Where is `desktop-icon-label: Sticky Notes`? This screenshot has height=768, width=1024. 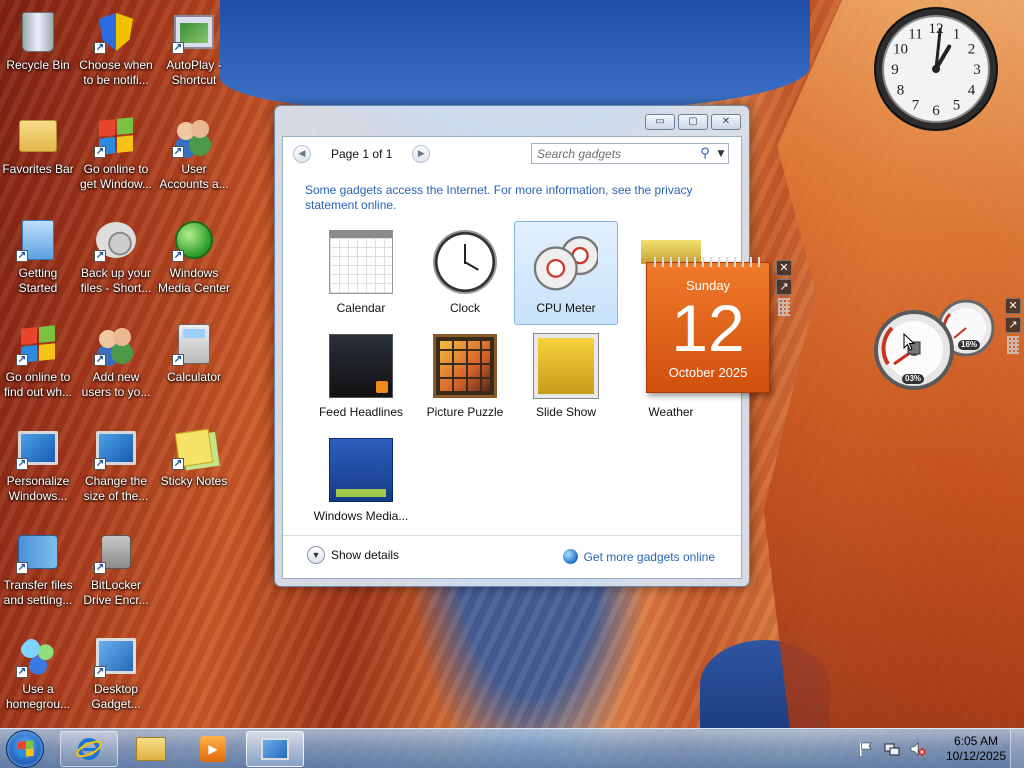
desktop-icon-label: Sticky Notes is located at coordinates (194, 481).